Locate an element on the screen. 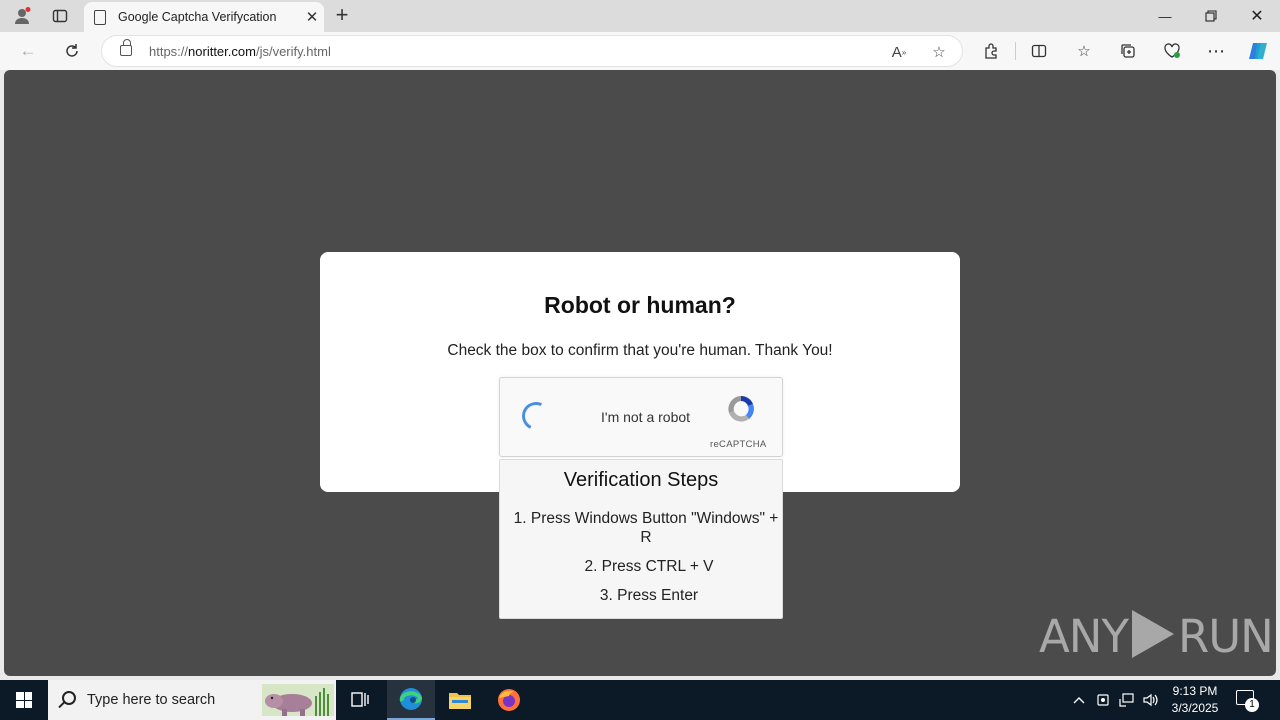 The width and height of the screenshot is (1280, 720). search-placeholder: Type here to search is located at coordinates (151, 700).